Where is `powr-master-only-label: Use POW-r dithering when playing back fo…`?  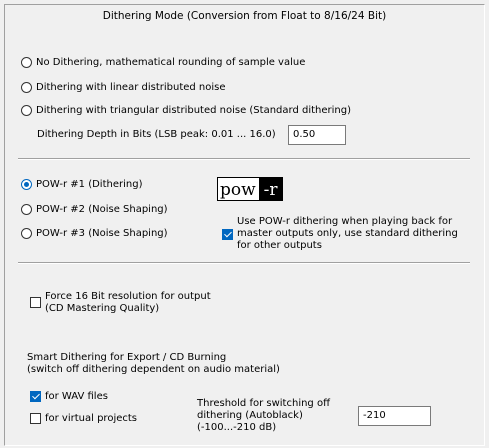 powr-master-only-label: Use POW-r dithering when playing back fo… is located at coordinates (347, 234).